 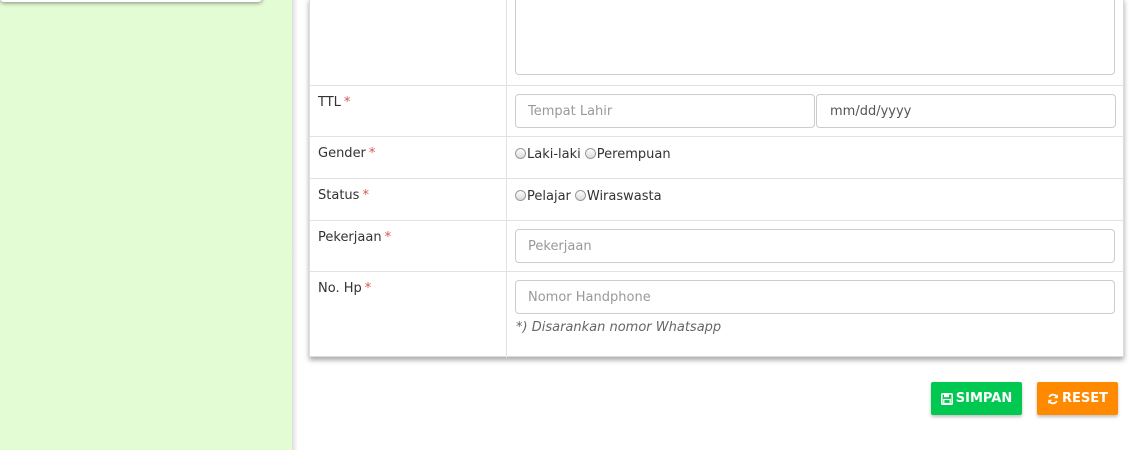 I want to click on radio-label: Pelajar, so click(x=549, y=196).